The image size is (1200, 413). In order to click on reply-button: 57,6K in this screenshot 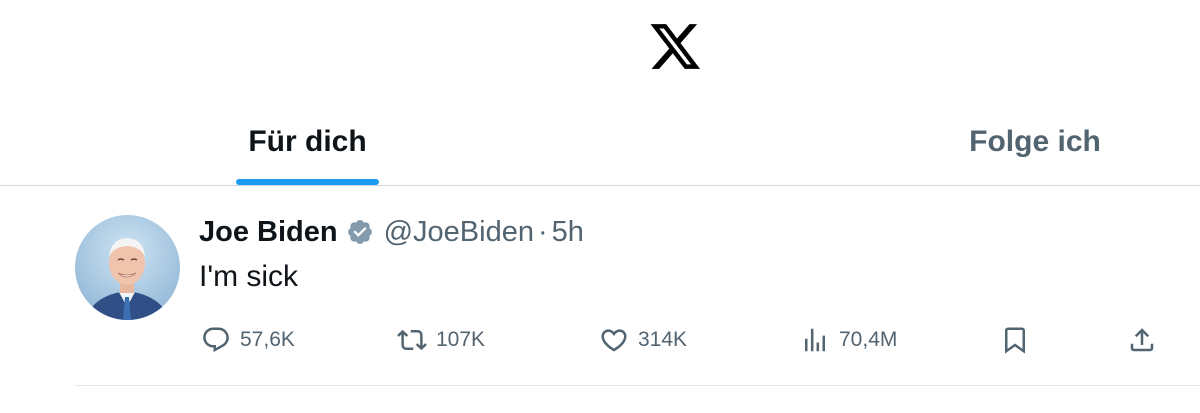, I will do `click(248, 340)`.